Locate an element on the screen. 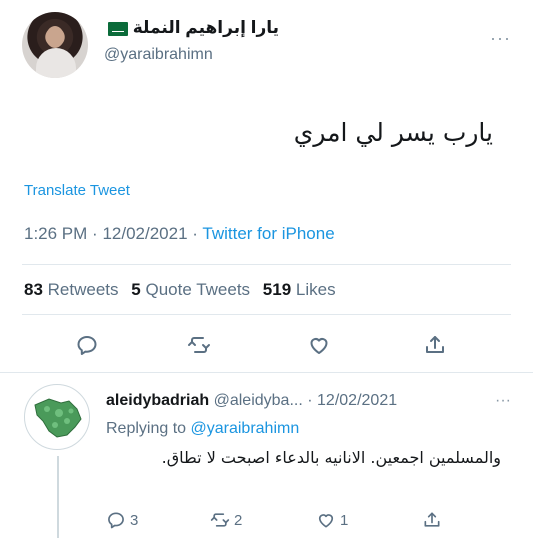  translate-tweet-link: Translate Tweet is located at coordinates (77, 190).